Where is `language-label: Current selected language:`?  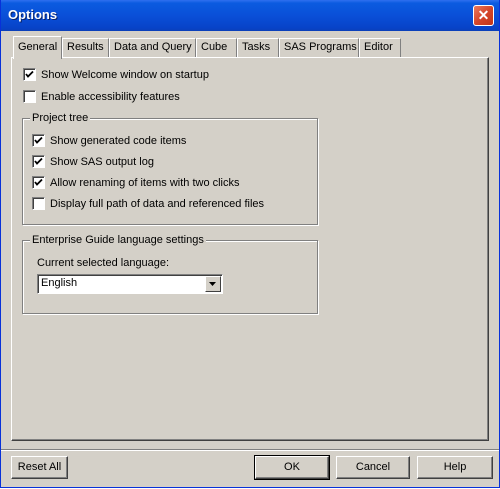
language-label: Current selected language: is located at coordinates (103, 263).